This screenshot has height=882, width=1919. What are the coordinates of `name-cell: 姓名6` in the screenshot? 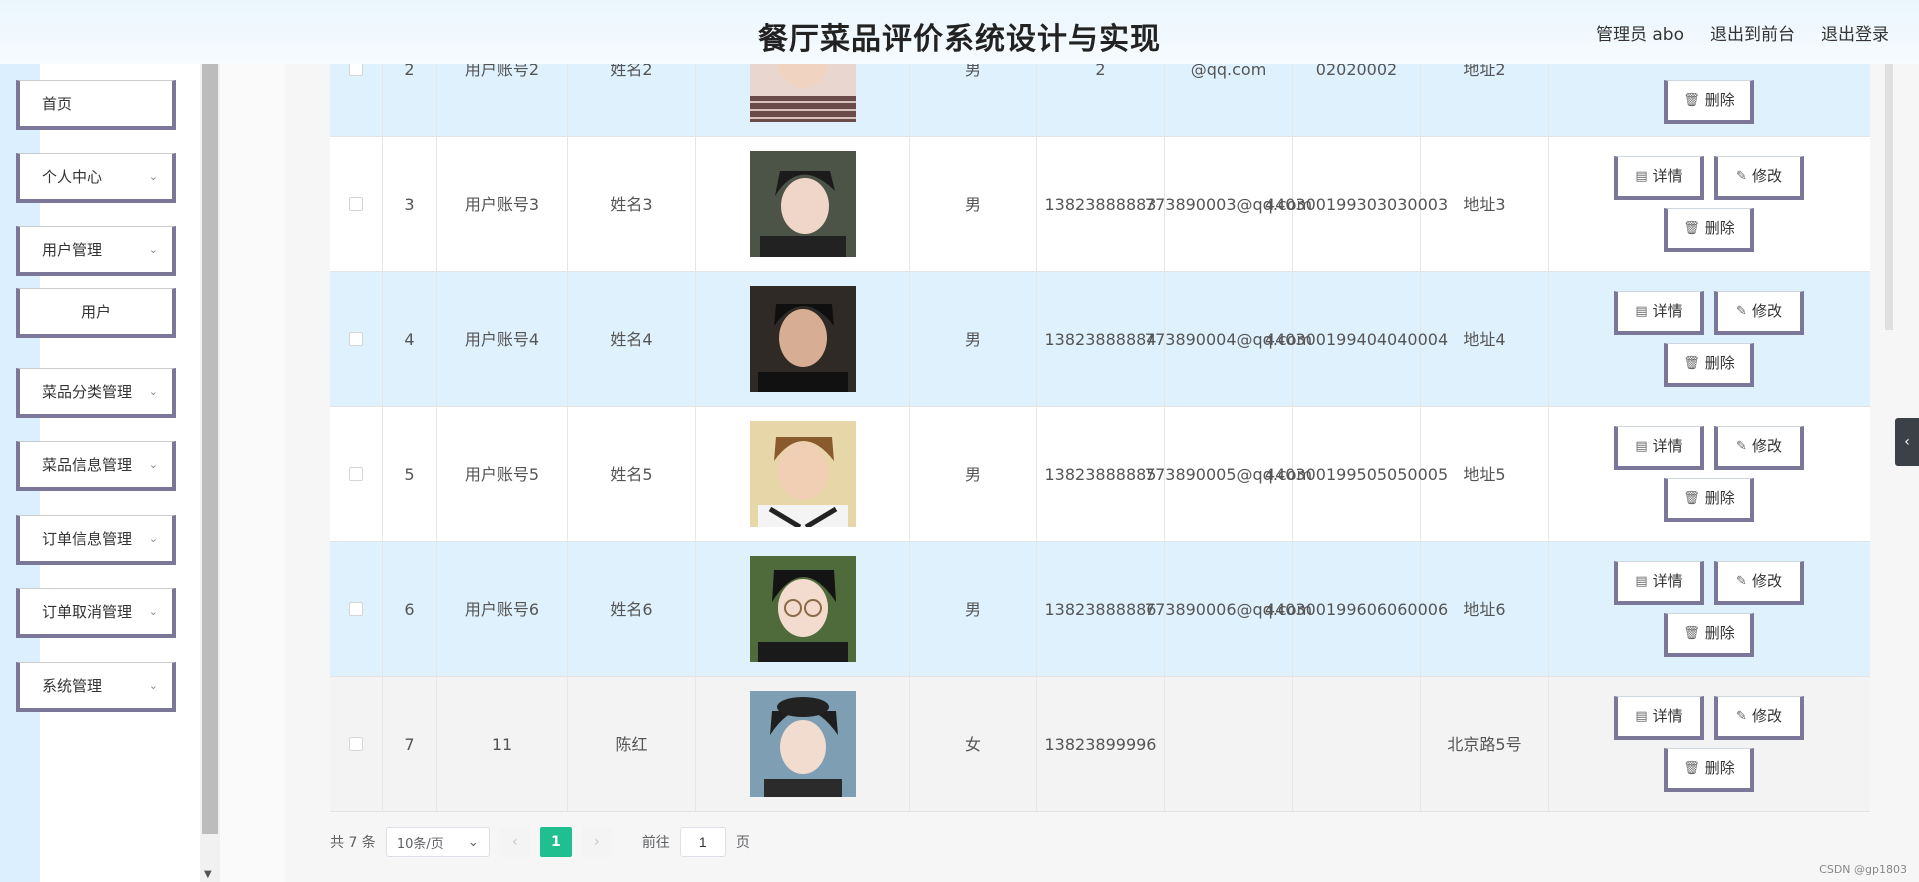 It's located at (632, 609).